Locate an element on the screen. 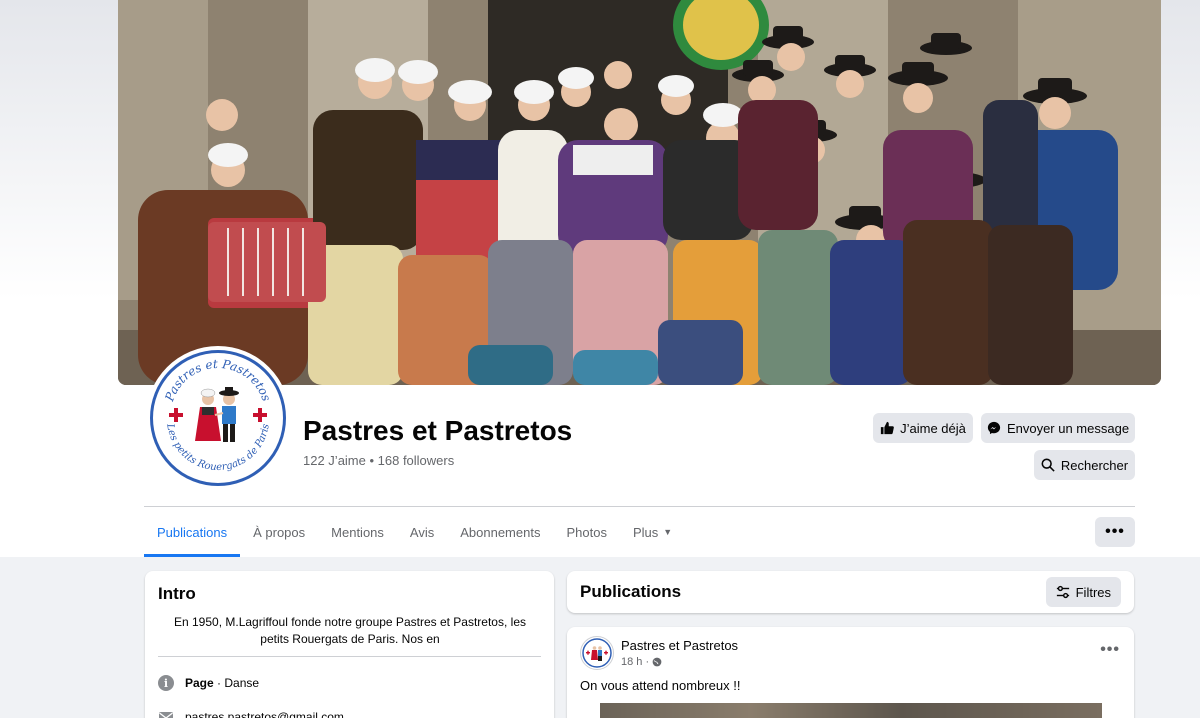 Image resolution: width=1200 pixels, height=718 pixels. post-meta: 18 h · is located at coordinates (641, 662).